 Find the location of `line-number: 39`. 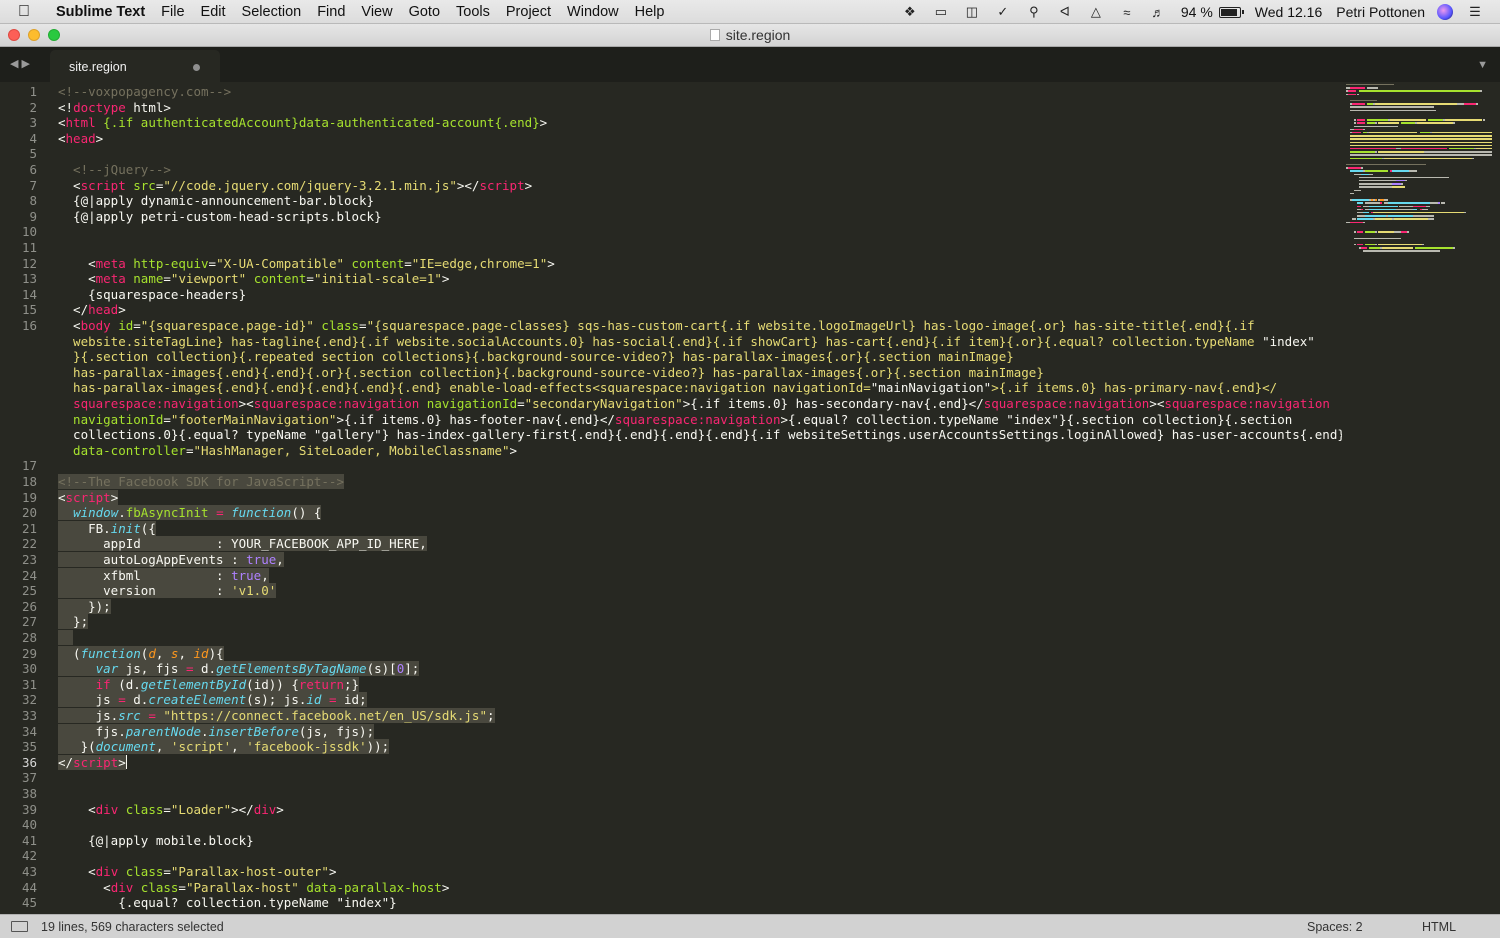

line-number: 39 is located at coordinates (18, 810).